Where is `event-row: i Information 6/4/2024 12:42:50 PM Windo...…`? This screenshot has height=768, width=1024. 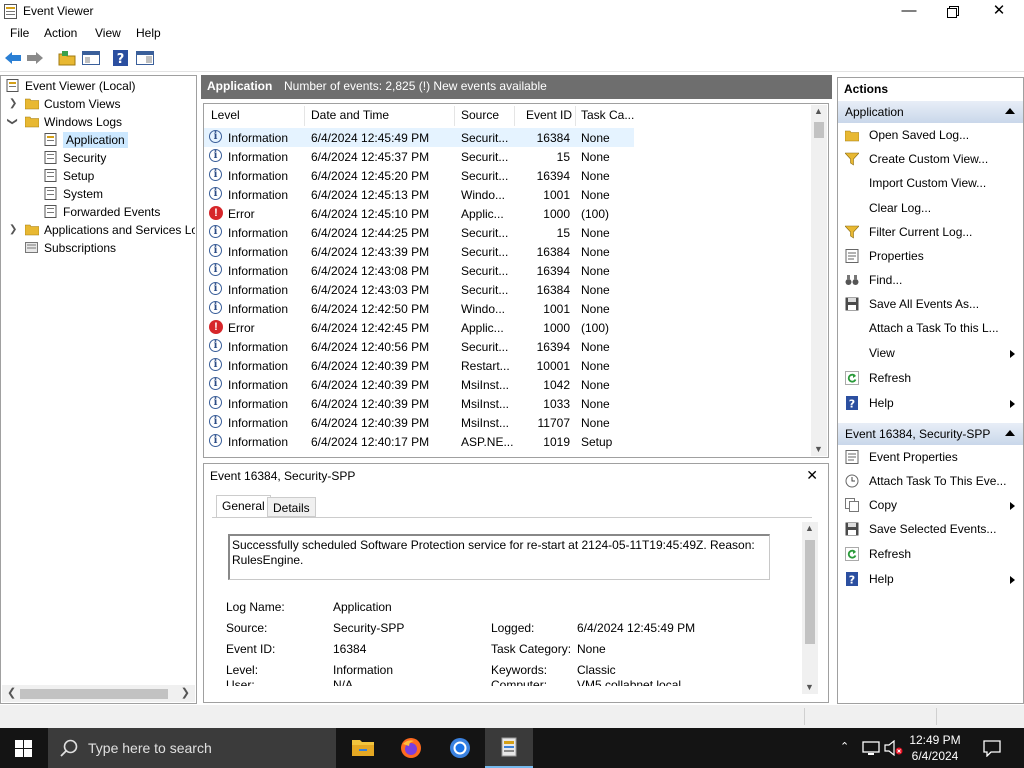
event-row: i Information 6/4/2024 12:42:50 PM Windo...… is located at coordinates (419, 308).